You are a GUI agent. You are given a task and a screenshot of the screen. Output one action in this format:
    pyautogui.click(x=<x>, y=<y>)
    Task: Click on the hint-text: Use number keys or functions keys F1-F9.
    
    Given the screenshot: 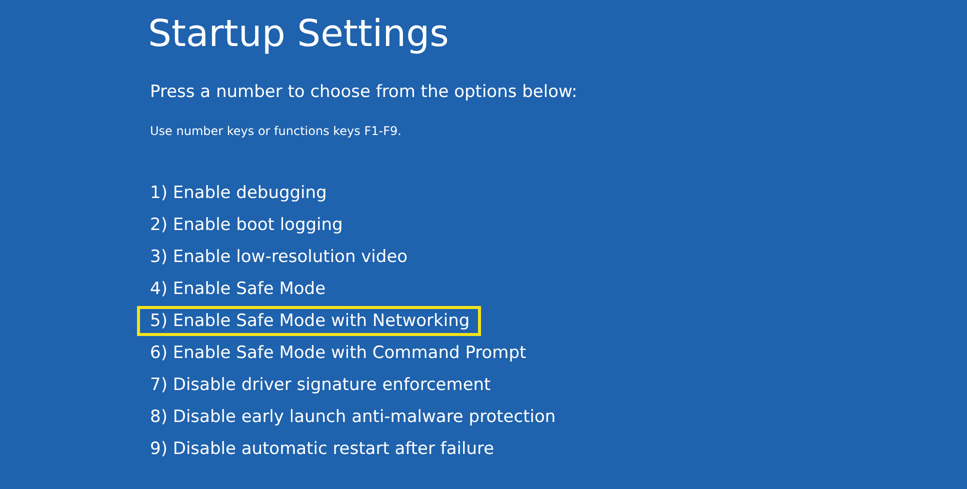 What is the action you would take?
    pyautogui.click(x=276, y=131)
    